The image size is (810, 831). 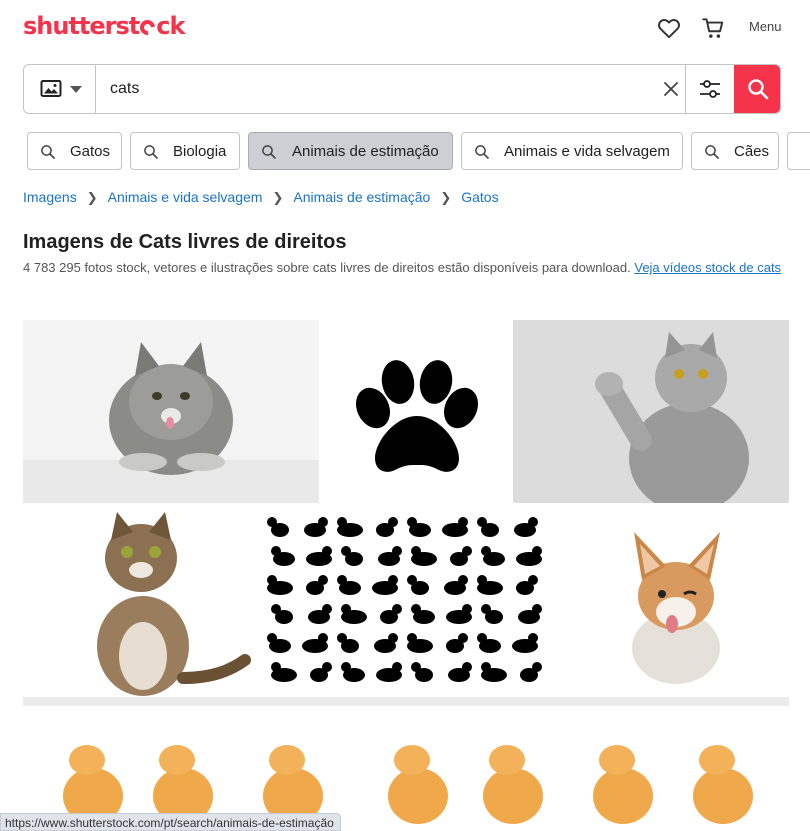 I want to click on cat-silhouettes-illustration, so click(x=415, y=603).